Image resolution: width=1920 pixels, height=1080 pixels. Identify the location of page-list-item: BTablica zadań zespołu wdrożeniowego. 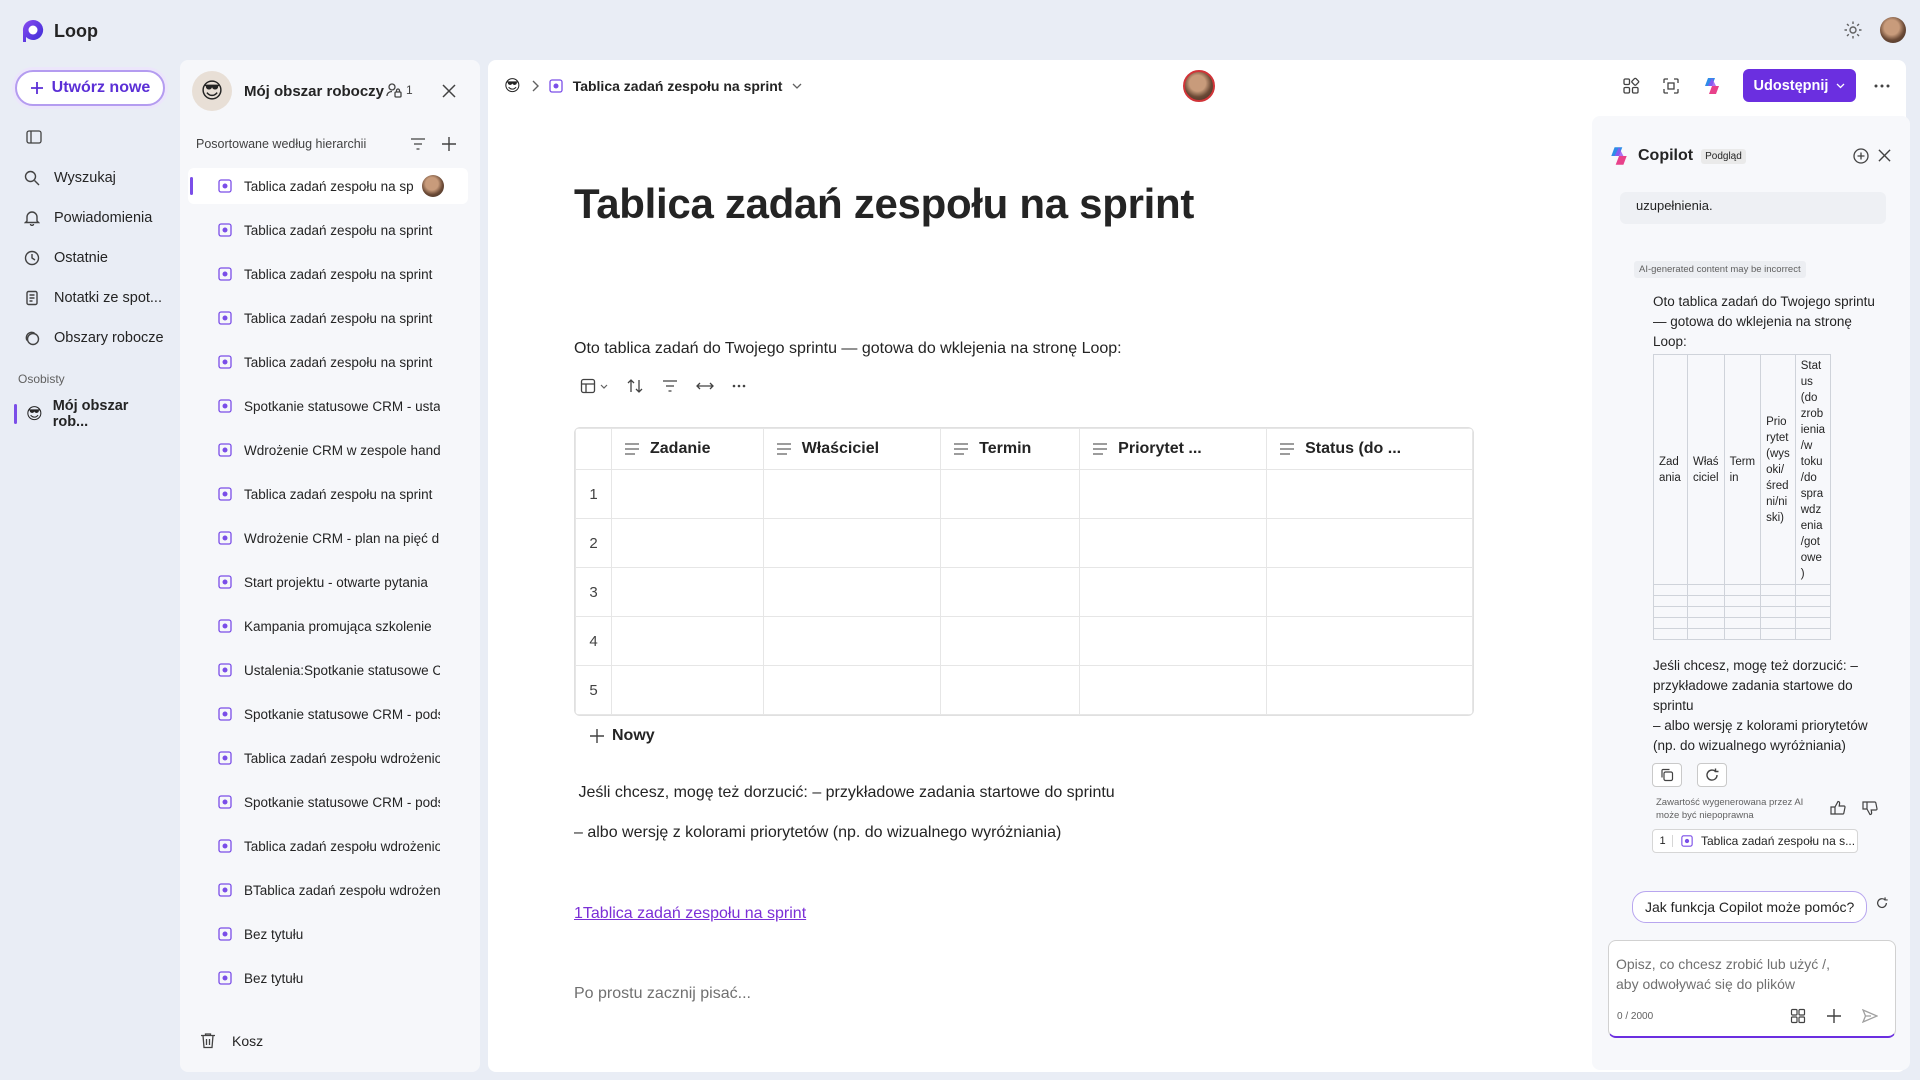
(328, 890).